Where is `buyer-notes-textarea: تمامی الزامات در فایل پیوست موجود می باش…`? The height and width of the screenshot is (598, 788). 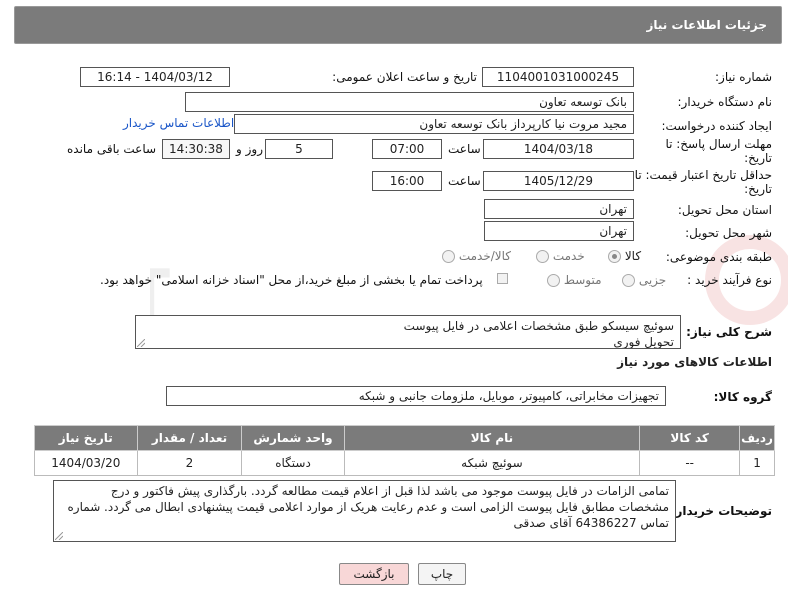
buyer-notes-textarea: تمامی الزامات در فایل پیوست موجود می باش… is located at coordinates (364, 511).